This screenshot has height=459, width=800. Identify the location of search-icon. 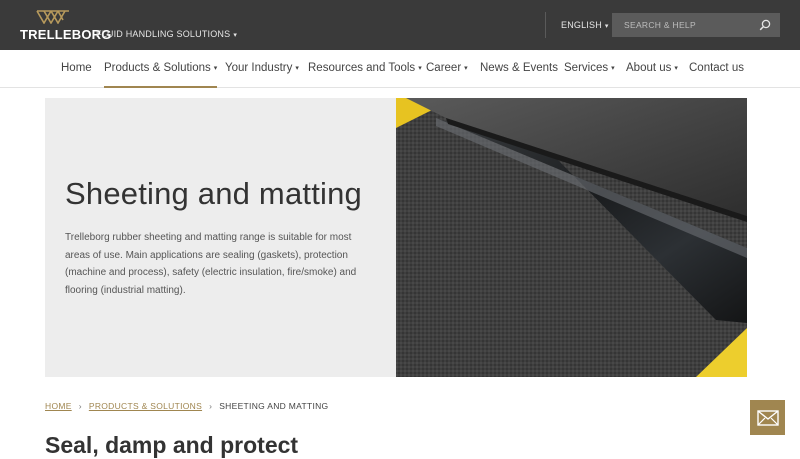
(765, 25).